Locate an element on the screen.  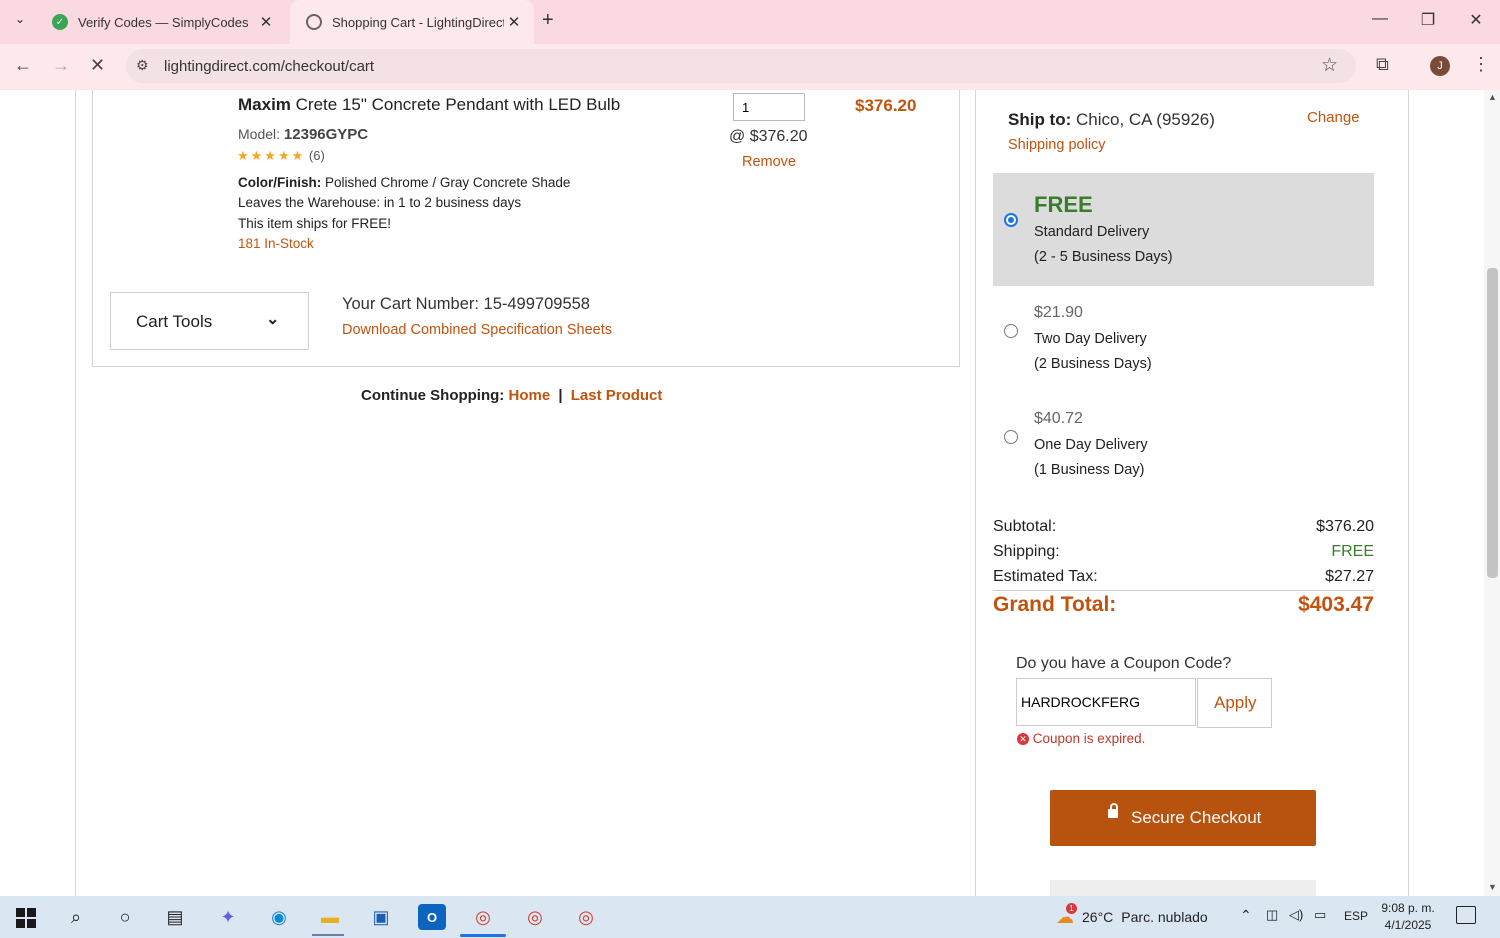
network-icon: ▭ is located at coordinates (1320, 915).